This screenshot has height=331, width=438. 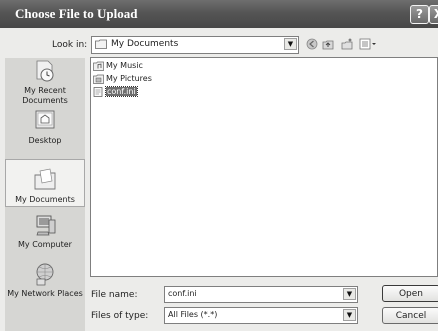 What do you see at coordinates (45, 130) in the screenshot?
I see `place-desktop: Desktop` at bounding box center [45, 130].